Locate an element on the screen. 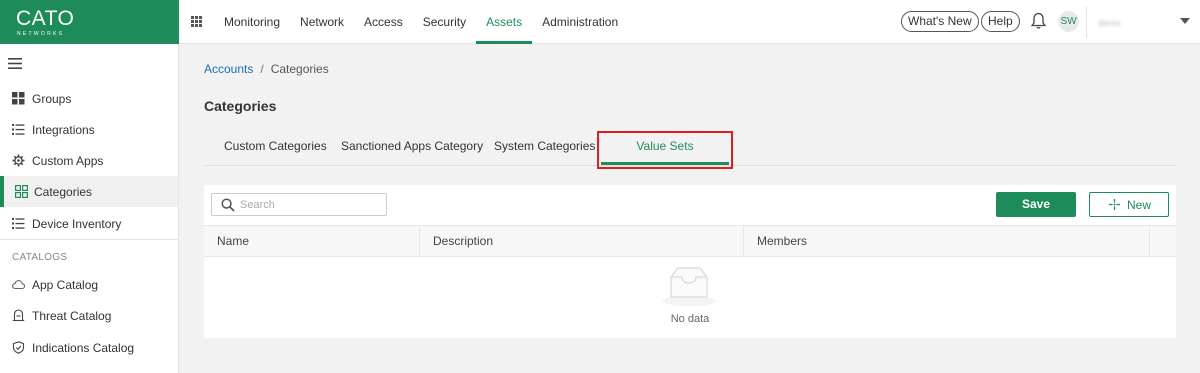 Image resolution: width=1200 pixels, height=373 pixels. help-button: Help is located at coordinates (1000, 21).